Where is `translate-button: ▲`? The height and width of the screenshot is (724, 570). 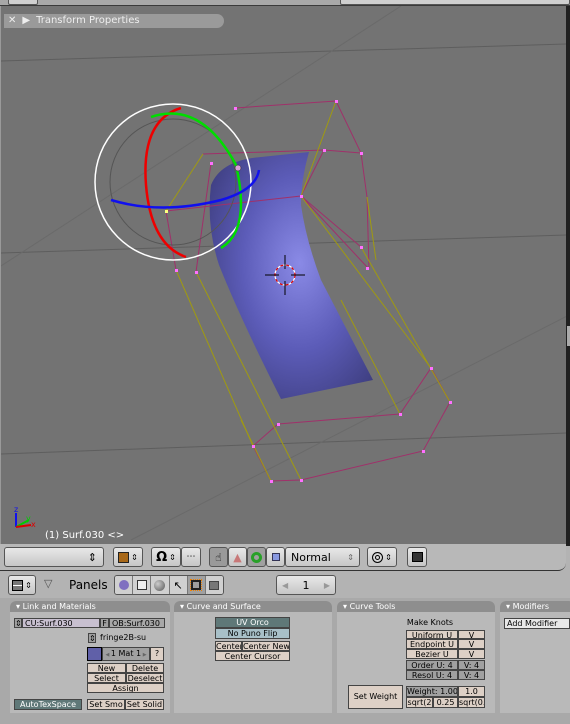
translate-button: ▲ is located at coordinates (237, 557).